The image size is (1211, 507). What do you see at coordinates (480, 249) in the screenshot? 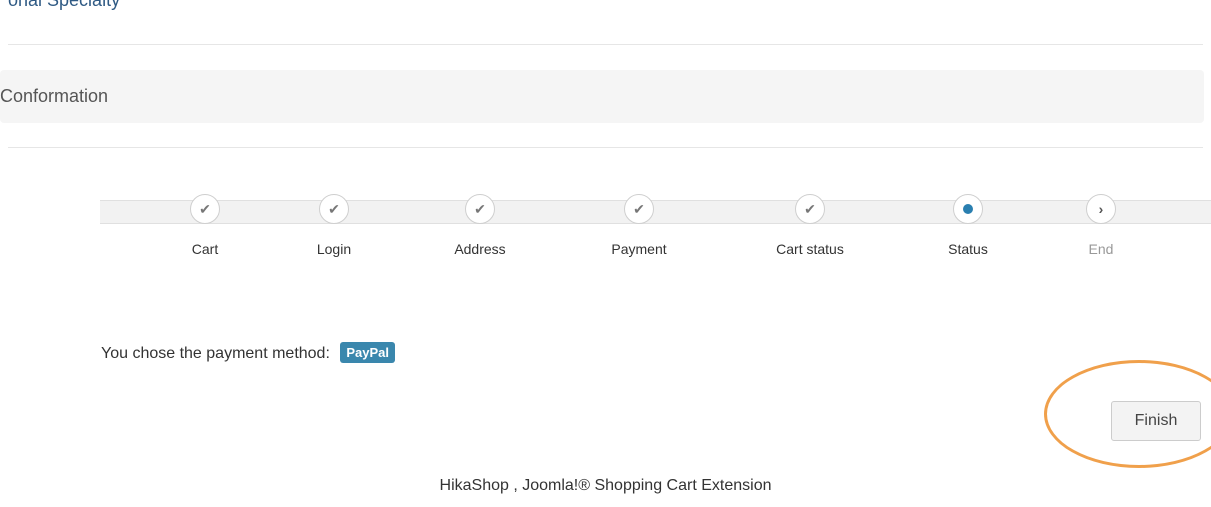
I see `step-label: Address` at bounding box center [480, 249].